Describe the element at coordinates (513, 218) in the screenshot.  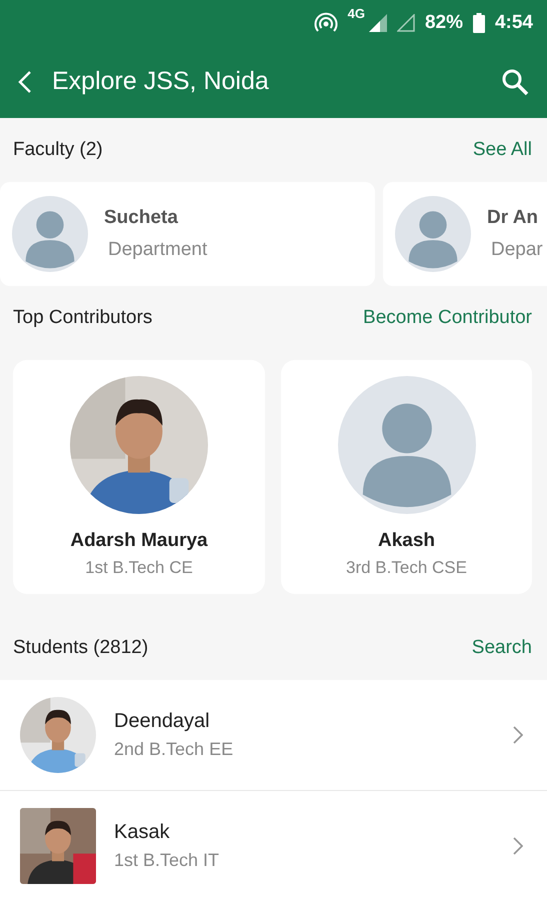
I see `faculty-name: Dr An` at that location.